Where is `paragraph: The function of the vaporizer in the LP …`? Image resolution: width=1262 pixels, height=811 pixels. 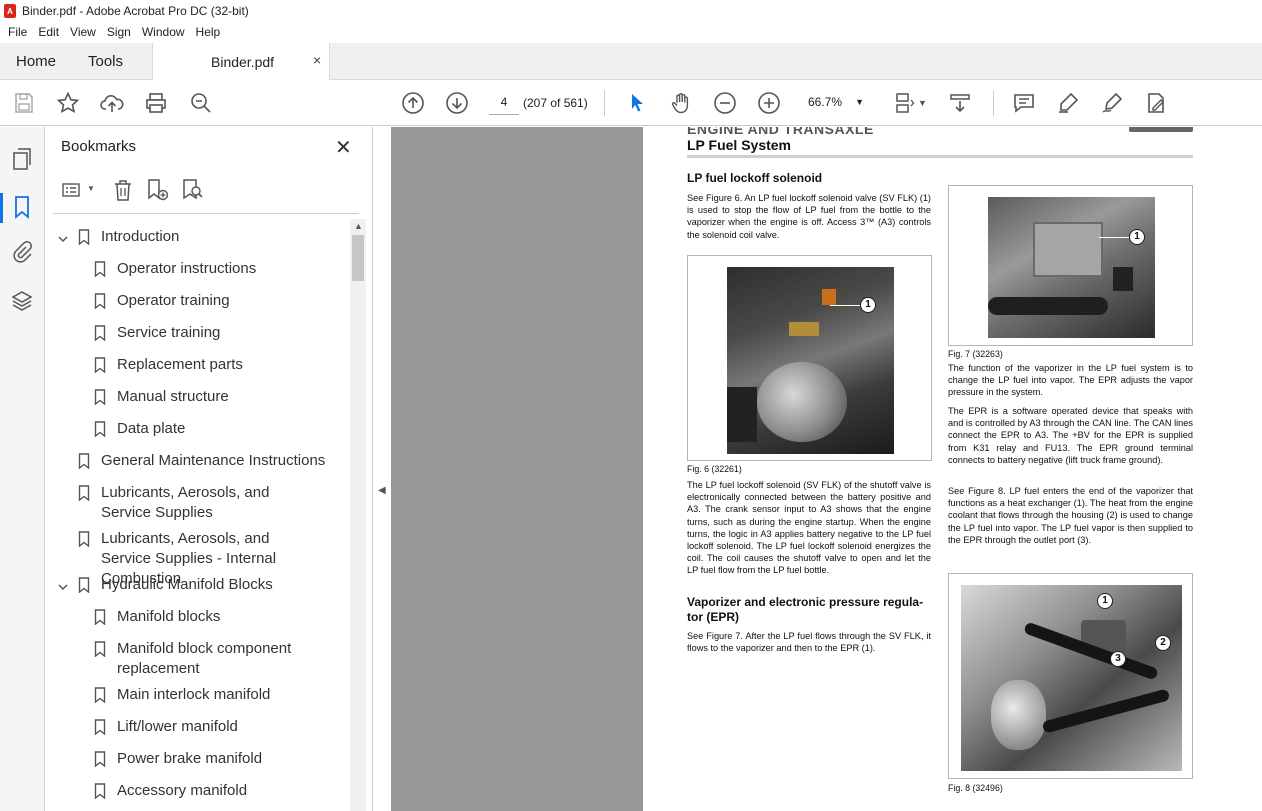 paragraph: The function of the vaporizer in the LP … is located at coordinates (1070, 380).